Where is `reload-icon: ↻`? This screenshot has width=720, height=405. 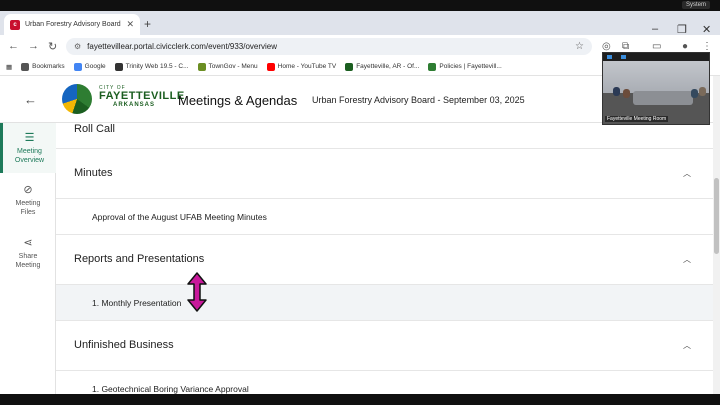 reload-icon: ↻ is located at coordinates (52, 46).